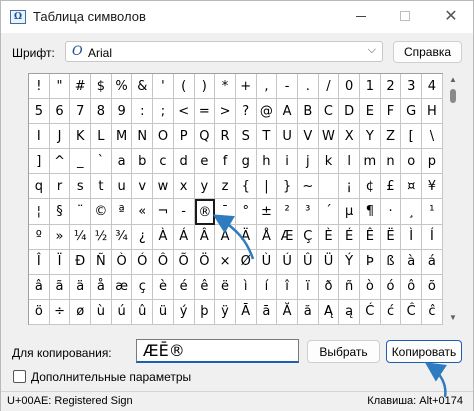 The image size is (474, 411). I want to click on char-cell: ¾, so click(122, 237).